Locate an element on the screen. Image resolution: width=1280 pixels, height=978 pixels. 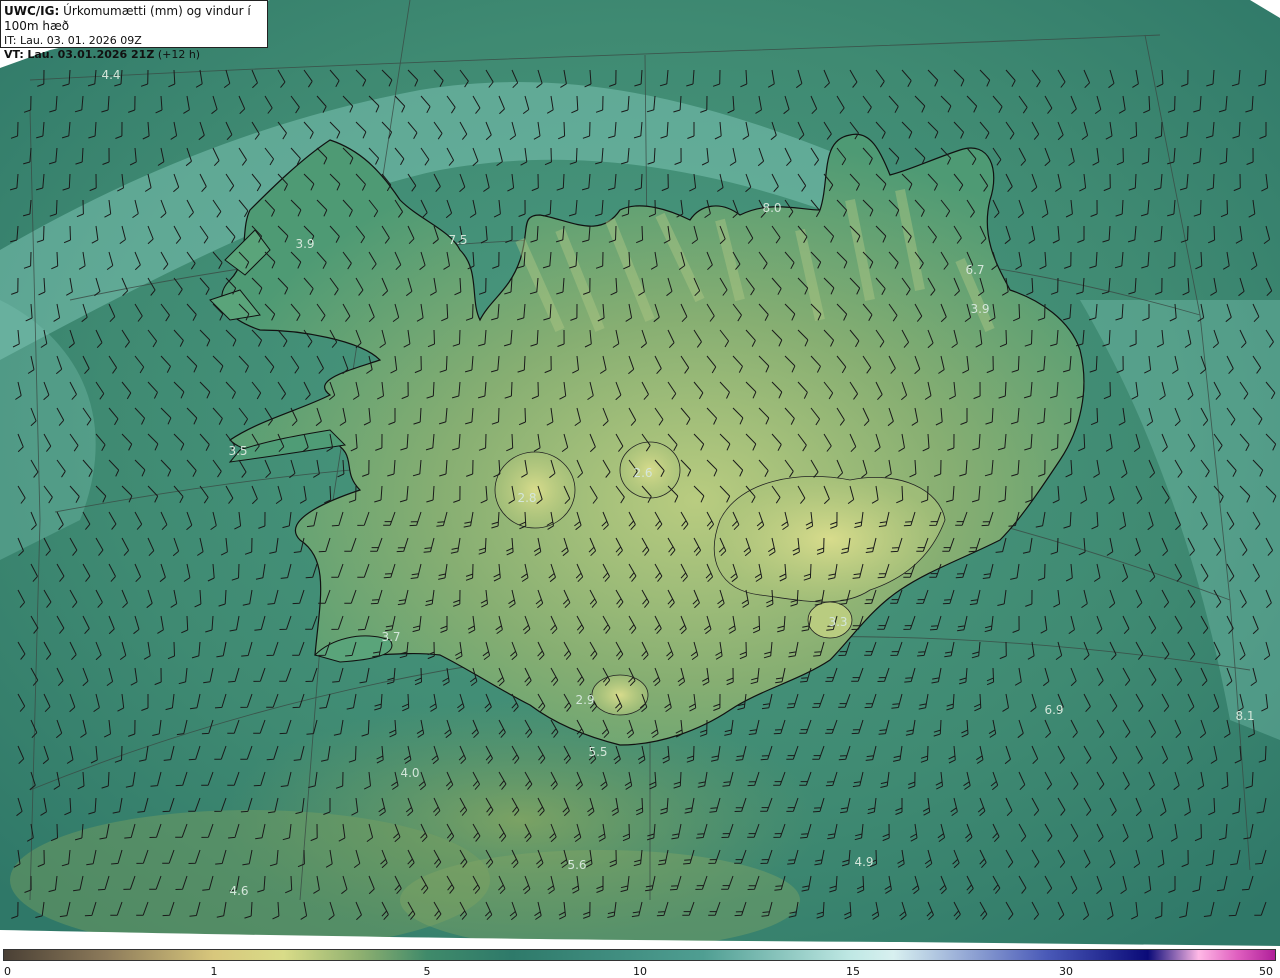
value-label: 2.8 is located at coordinates (526, 498).